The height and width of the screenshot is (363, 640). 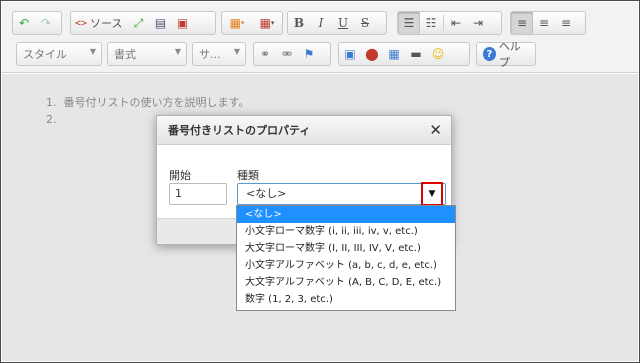 I want to click on anchor-flag-icon: ⚑, so click(x=309, y=54).